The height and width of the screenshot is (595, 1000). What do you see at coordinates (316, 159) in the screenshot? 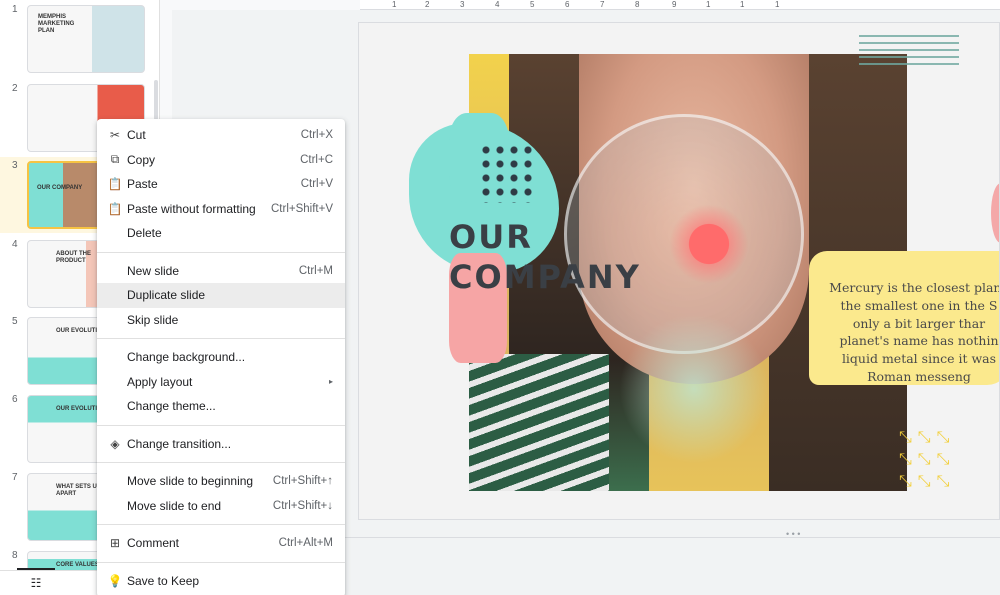
I see `menu-item-shortcut: Ctrl+C` at bounding box center [316, 159].